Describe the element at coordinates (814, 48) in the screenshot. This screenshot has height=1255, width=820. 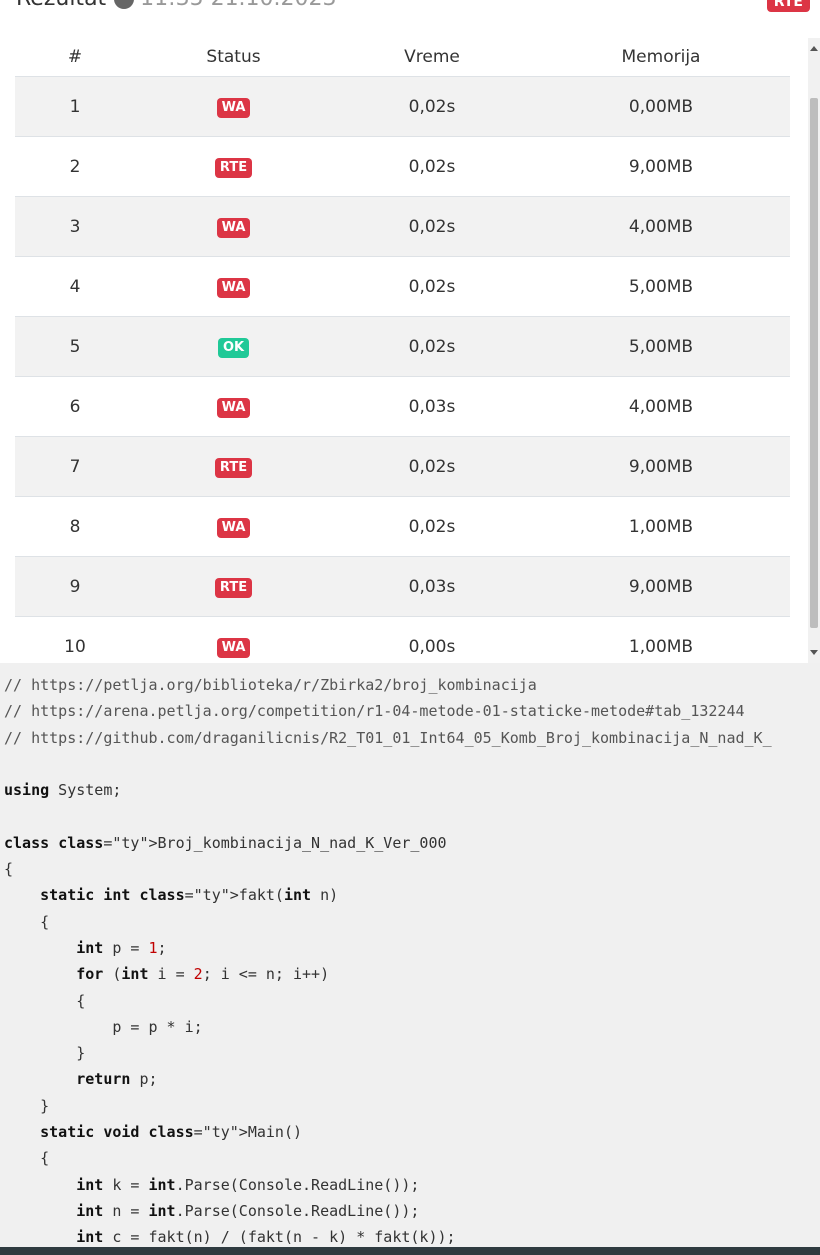
I see `scroll-up-arrow-icon` at that location.